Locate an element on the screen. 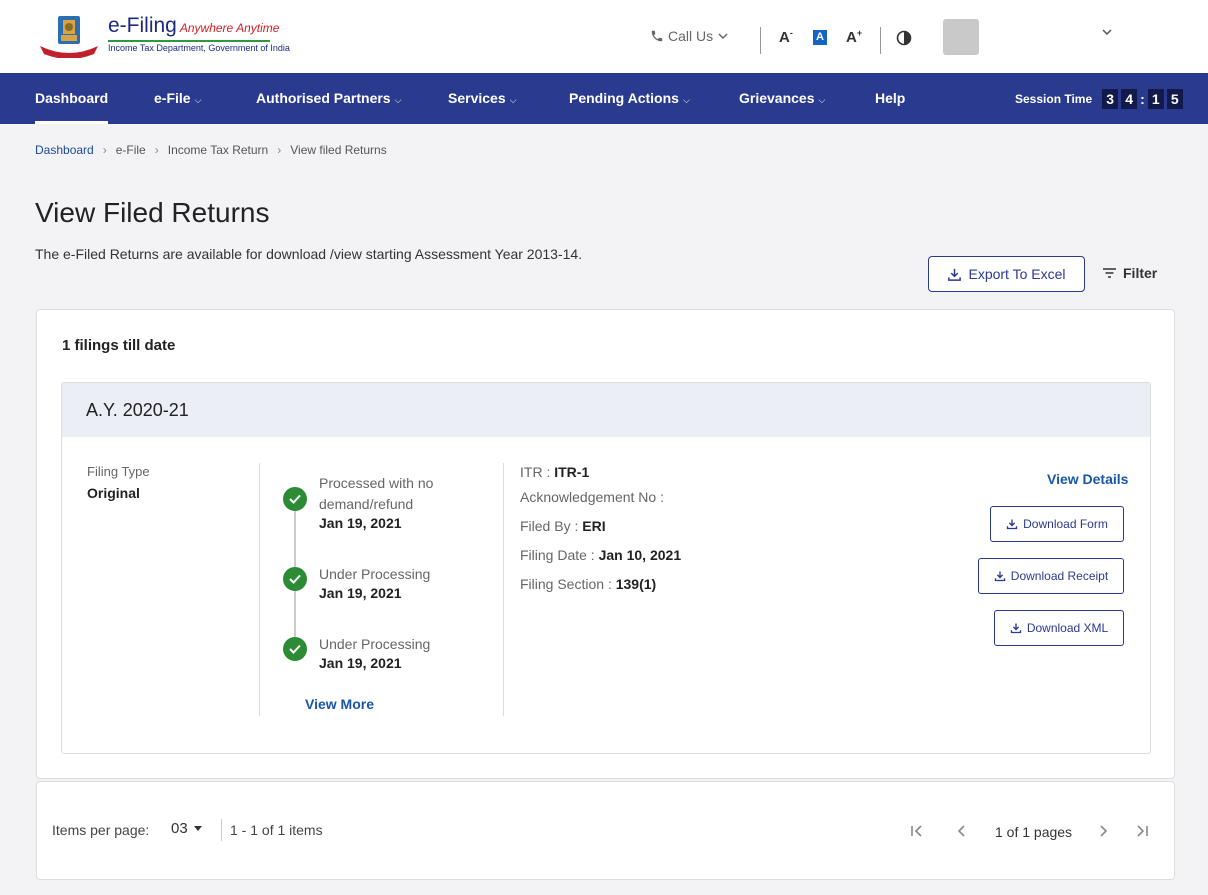  download-receipt-button: Download Receipt is located at coordinates (1051, 576).